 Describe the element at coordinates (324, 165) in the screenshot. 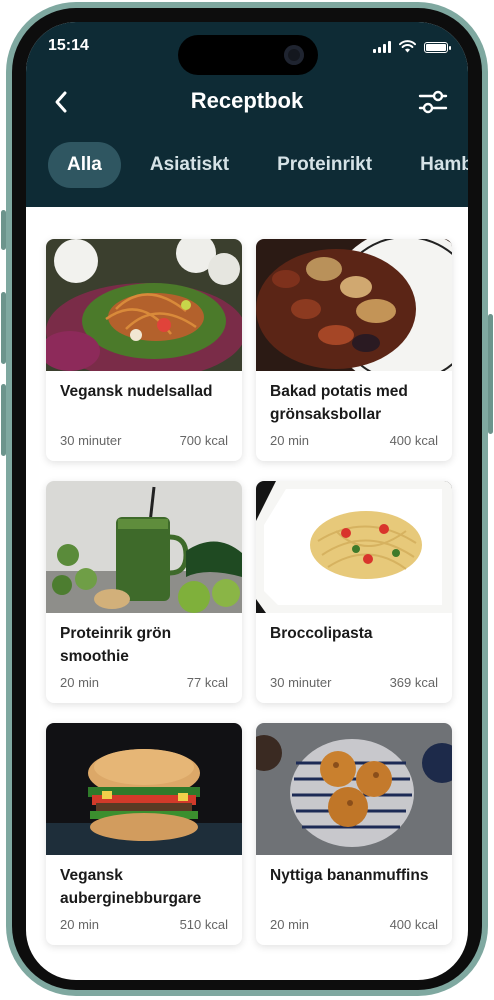

I see `tab-proteinrikt: Proteinrikt` at that location.